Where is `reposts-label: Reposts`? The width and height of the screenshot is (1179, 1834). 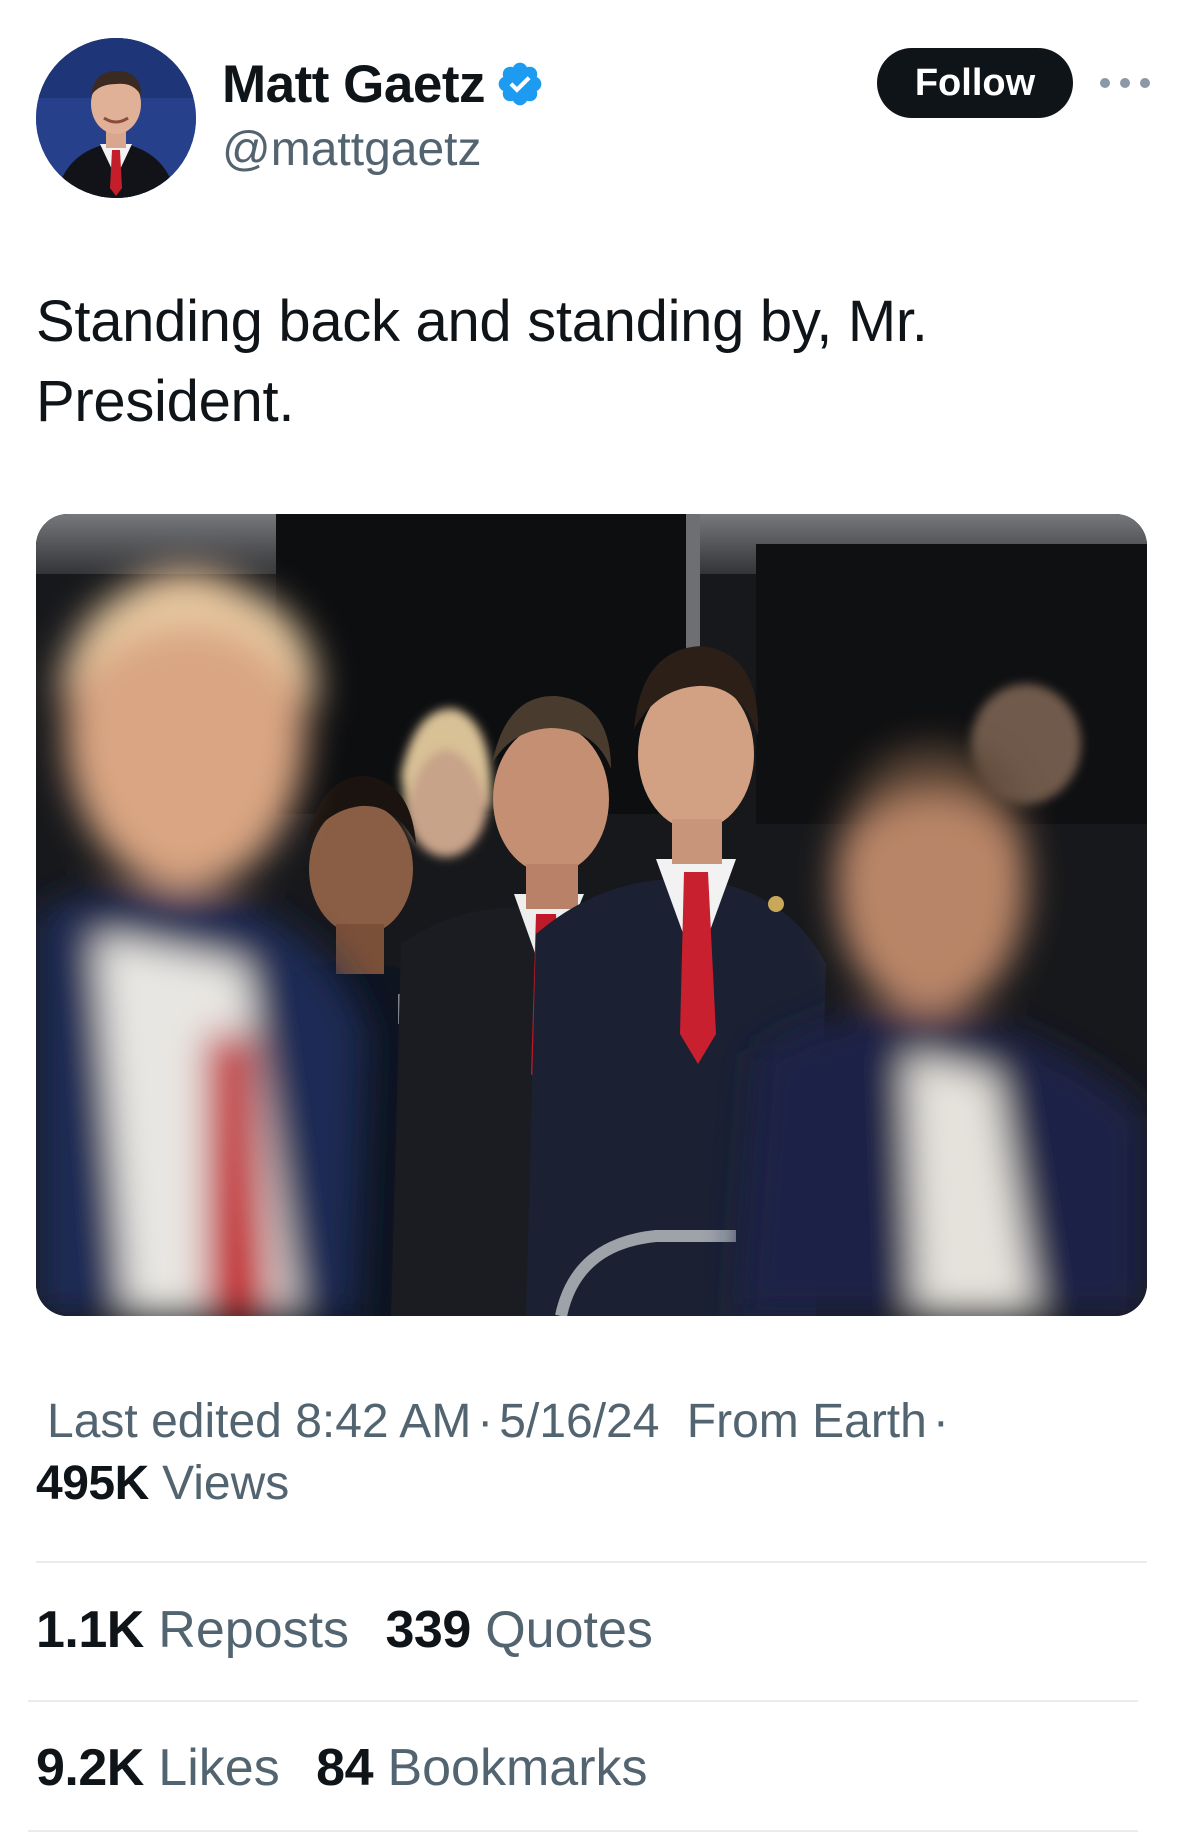
reposts-label: Reposts is located at coordinates (254, 1630).